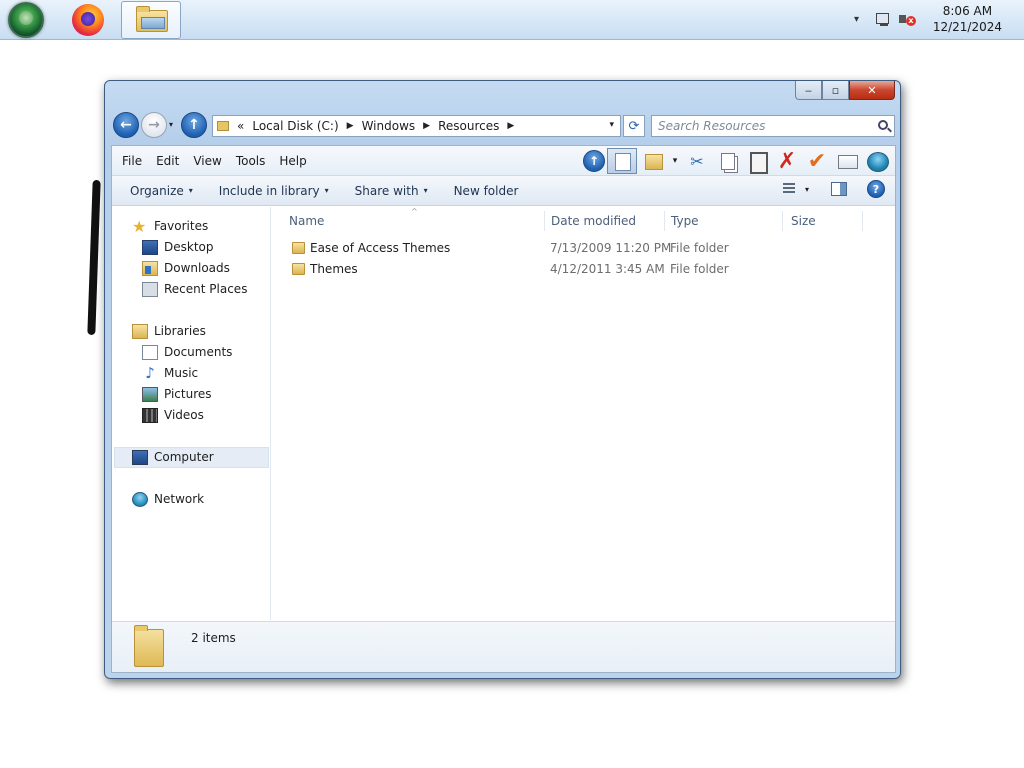 This screenshot has height=768, width=1024. I want to click on clock: 8:06 AM 12/21/2024, so click(967, 19).